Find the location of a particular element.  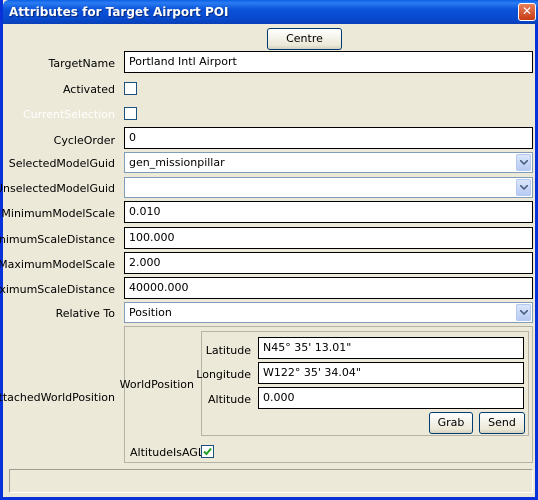

selected-model-guid-value: gen_missionpillar is located at coordinates (177, 162).